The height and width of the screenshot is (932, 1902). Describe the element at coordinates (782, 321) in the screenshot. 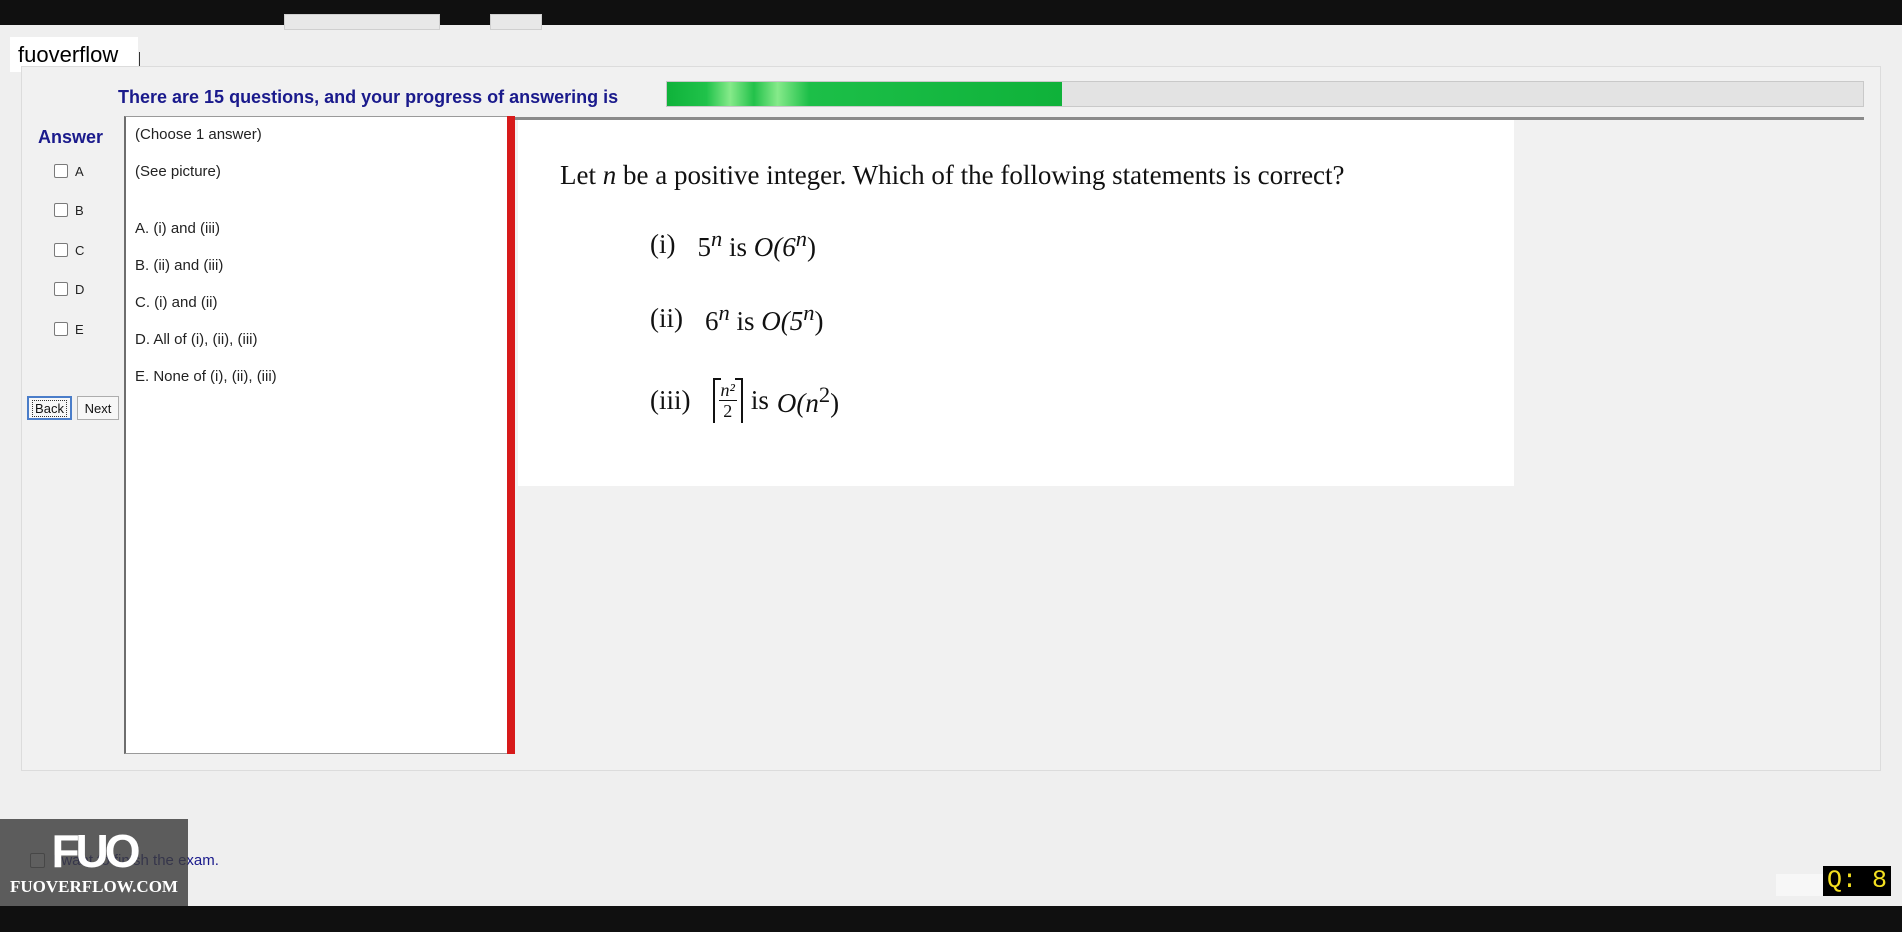

I see `stmt-ii-rhs: O(5` at that location.